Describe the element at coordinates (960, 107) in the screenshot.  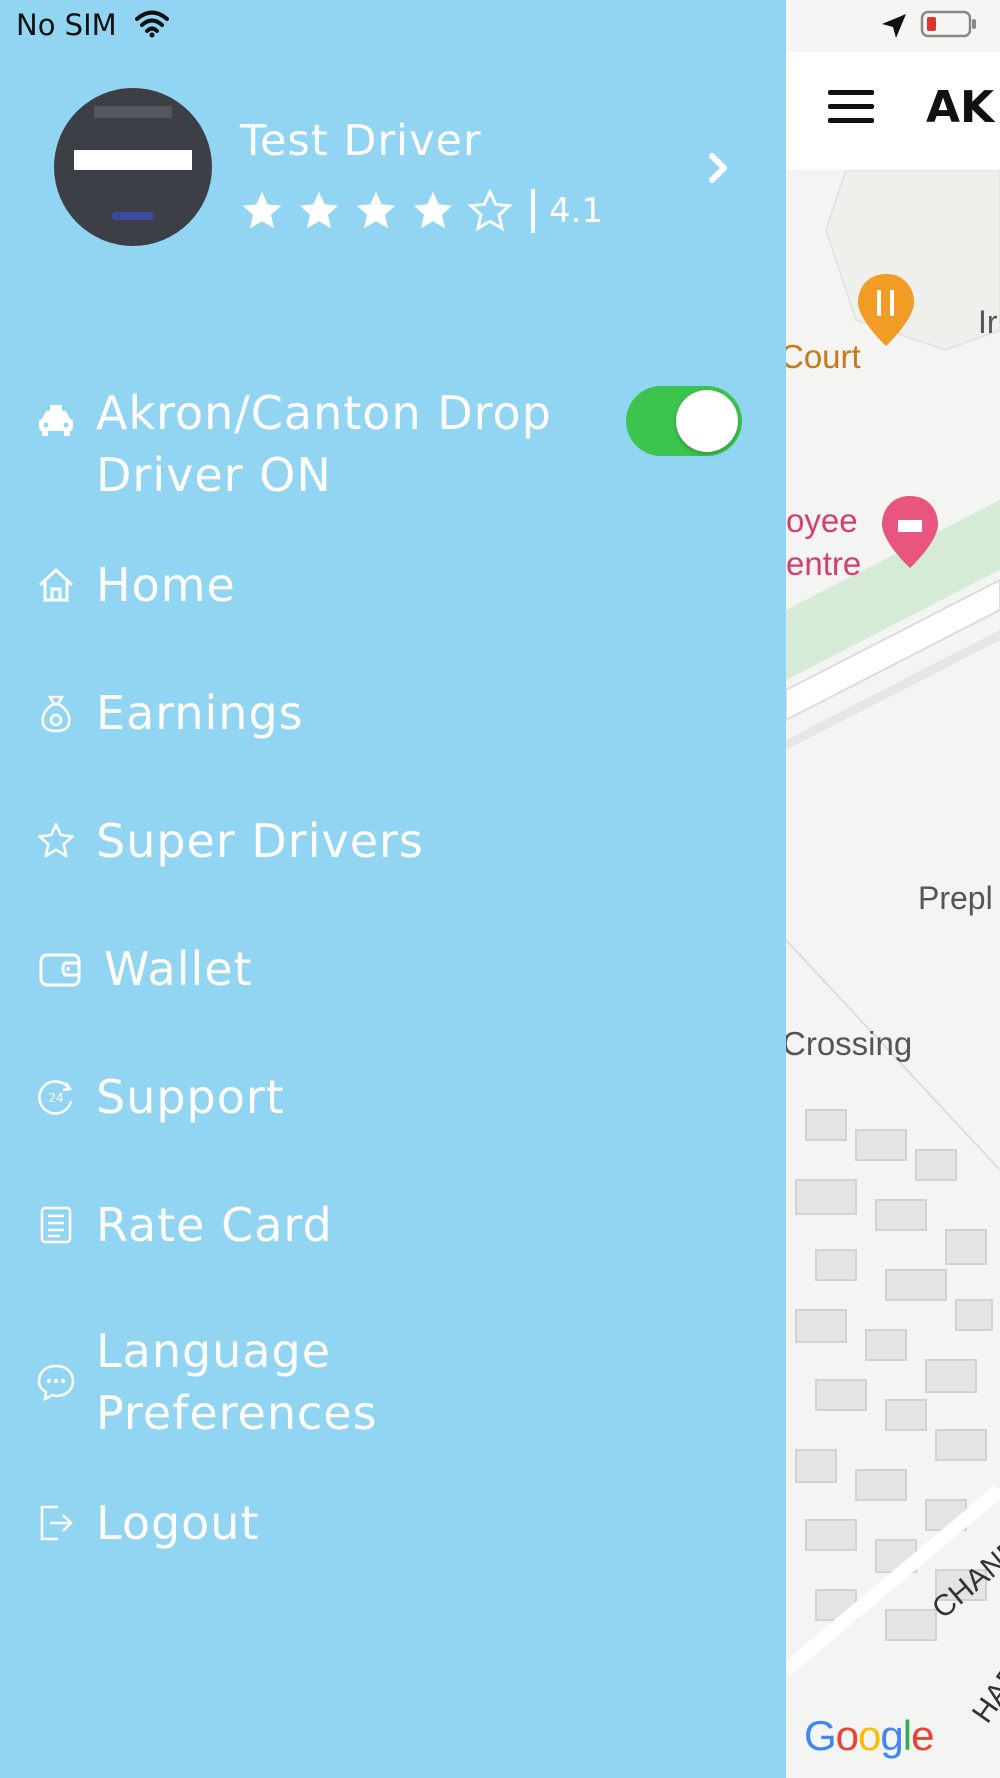
I see `map-header-title: AK` at that location.